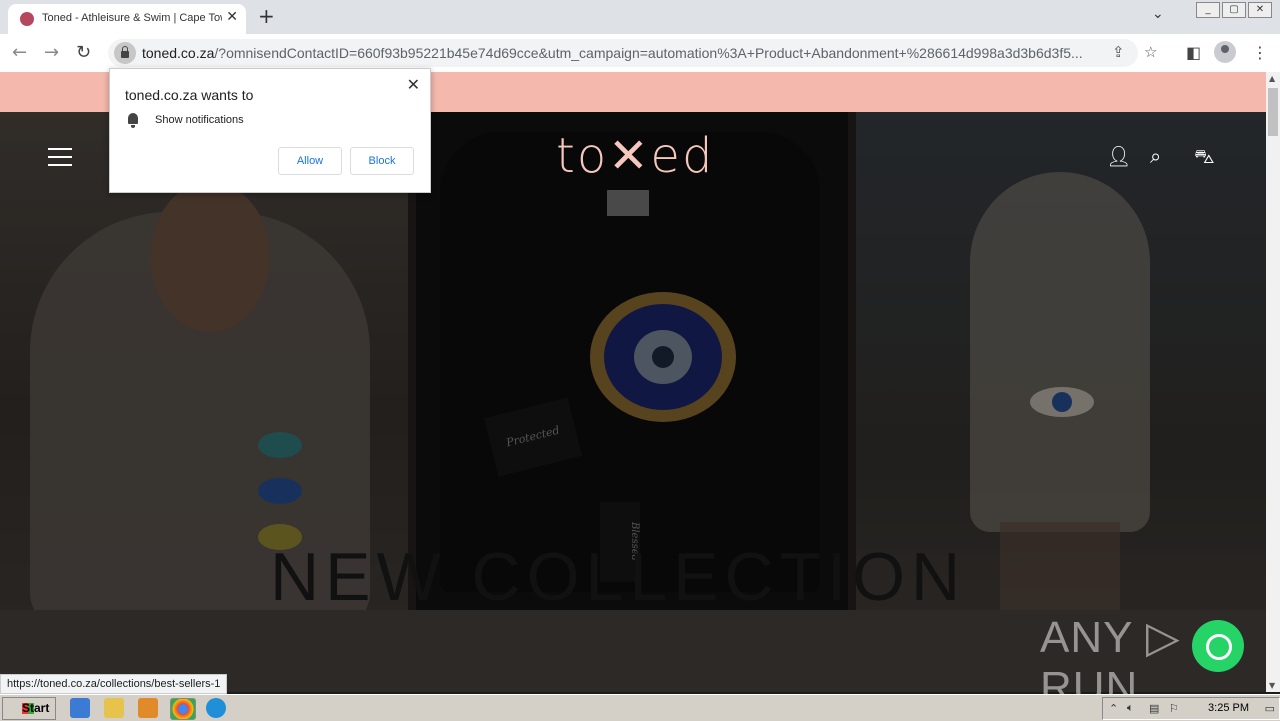 This screenshot has height=721, width=1280. I want to click on url-host: toned.co.za, so click(178, 53).